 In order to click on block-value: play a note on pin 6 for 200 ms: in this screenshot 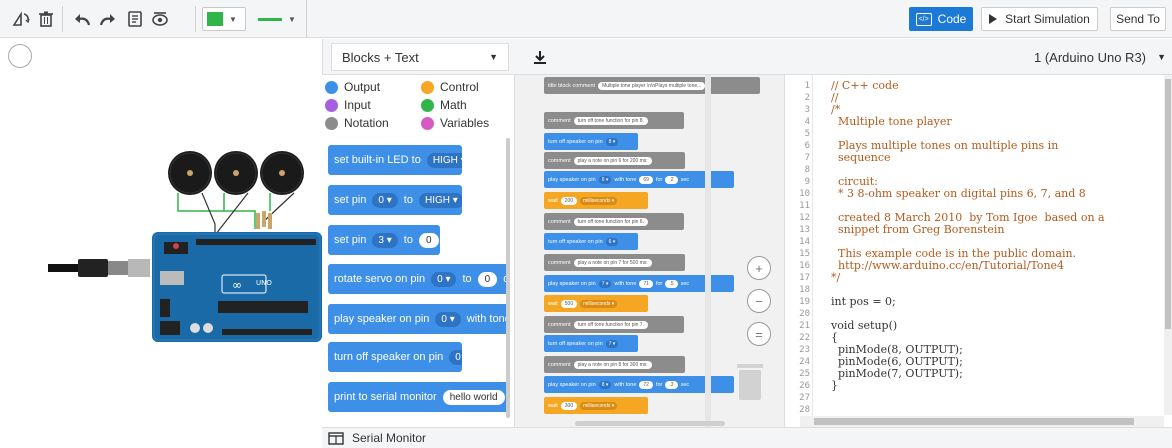, I will do `click(612, 160)`.